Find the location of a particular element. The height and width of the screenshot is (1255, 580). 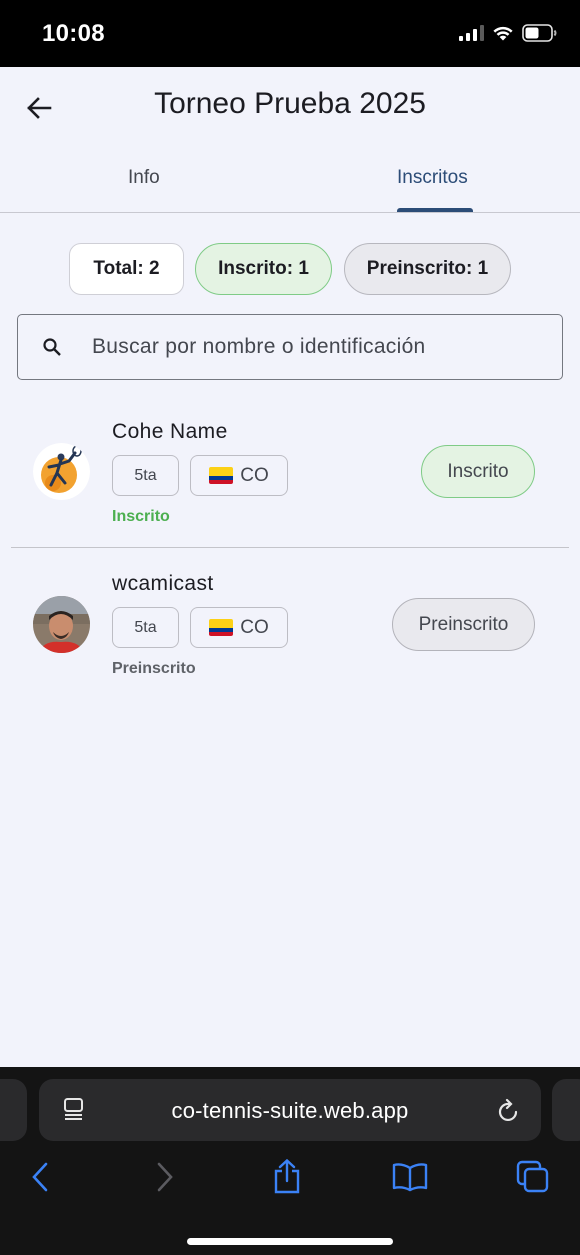

player-row: wcamicast 5ta CO Preinscrito Preinscrito is located at coordinates (290, 628).